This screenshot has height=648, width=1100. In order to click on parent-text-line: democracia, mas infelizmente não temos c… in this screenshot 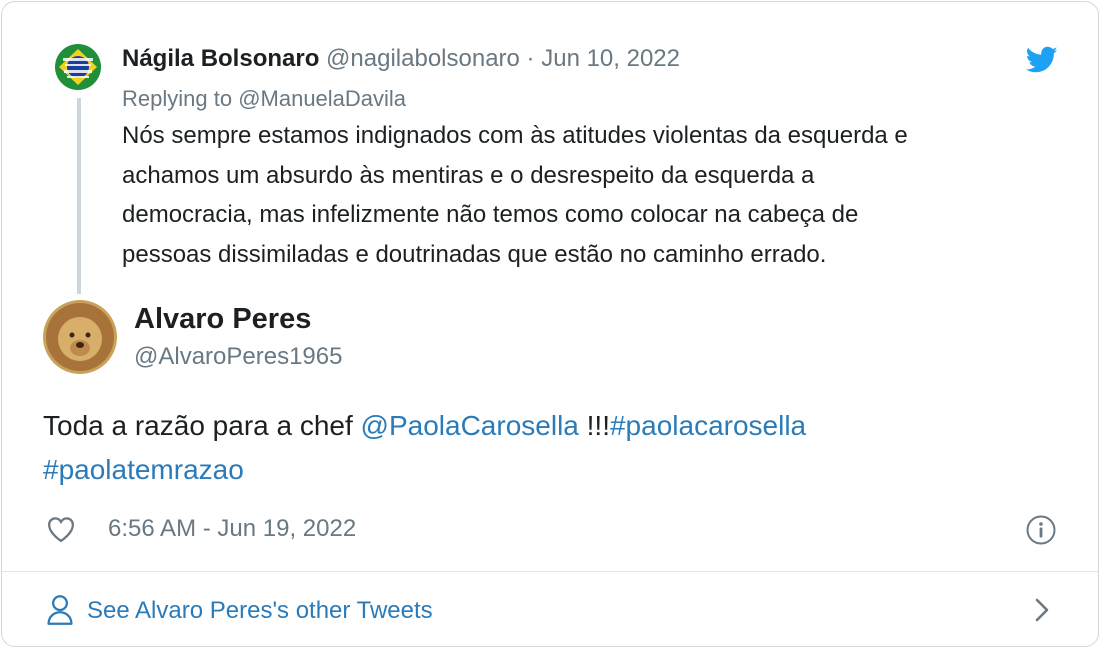, I will do `click(490, 214)`.